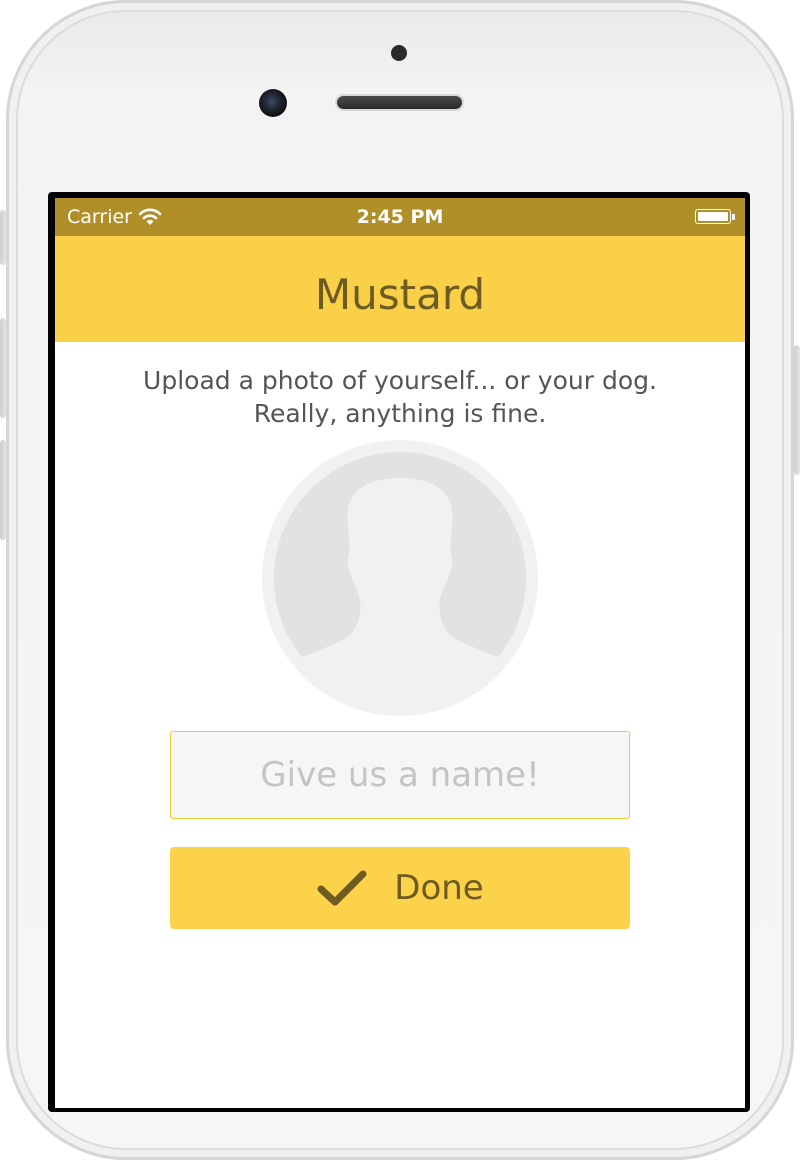  I want to click on battery-level-fill, so click(713, 216).